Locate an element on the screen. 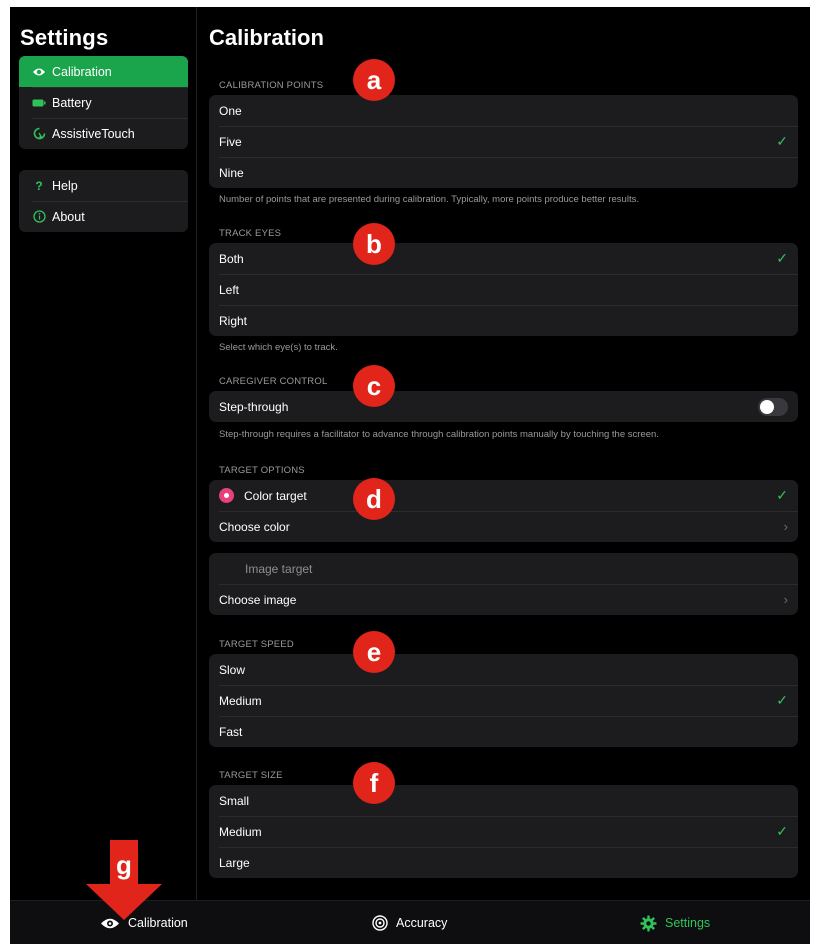 The image size is (814, 945). option-row-right: Right is located at coordinates (503, 320).